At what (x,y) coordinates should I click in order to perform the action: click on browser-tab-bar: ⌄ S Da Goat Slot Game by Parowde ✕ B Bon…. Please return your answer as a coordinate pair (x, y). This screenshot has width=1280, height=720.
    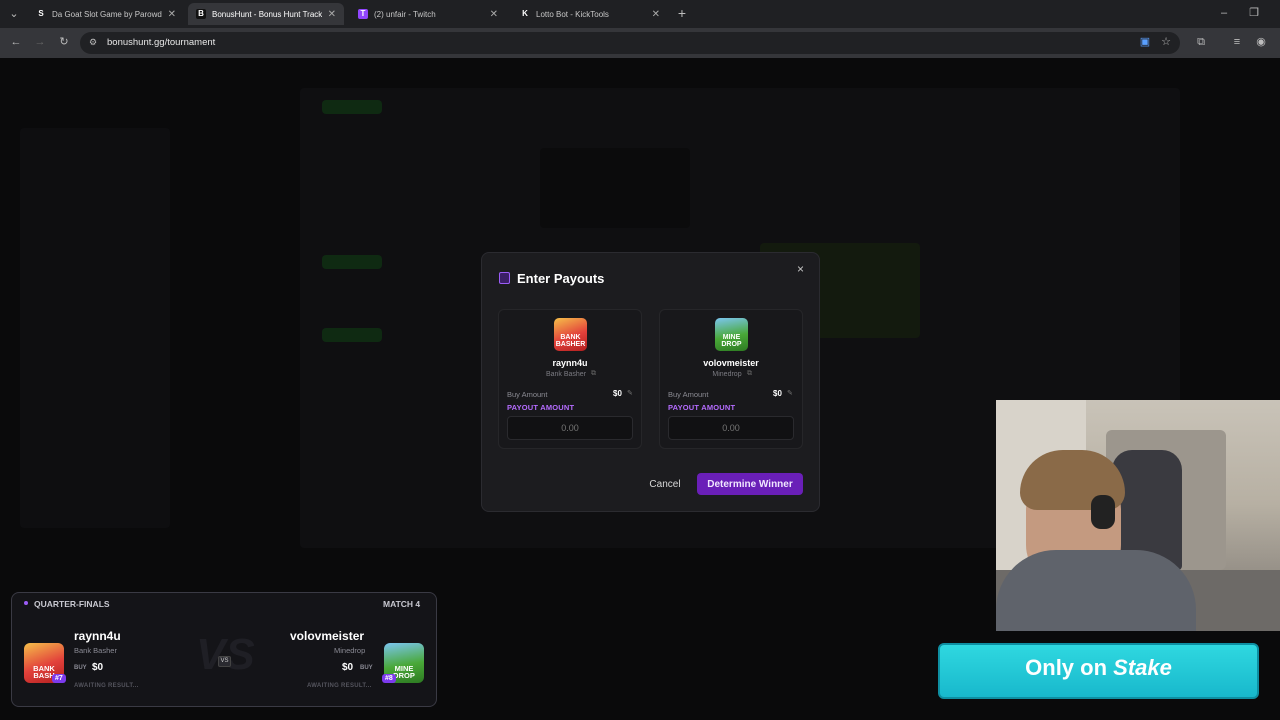
    Looking at the image, I should click on (640, 14).